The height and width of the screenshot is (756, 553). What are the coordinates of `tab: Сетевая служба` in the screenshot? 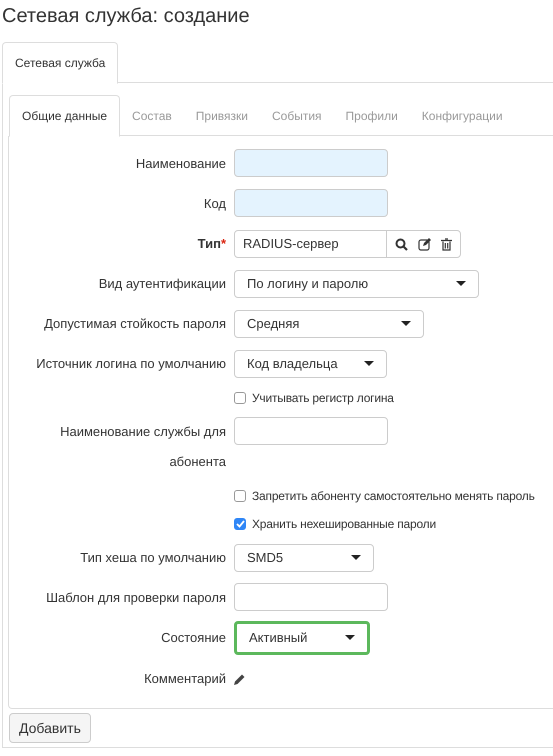 It's located at (60, 63).